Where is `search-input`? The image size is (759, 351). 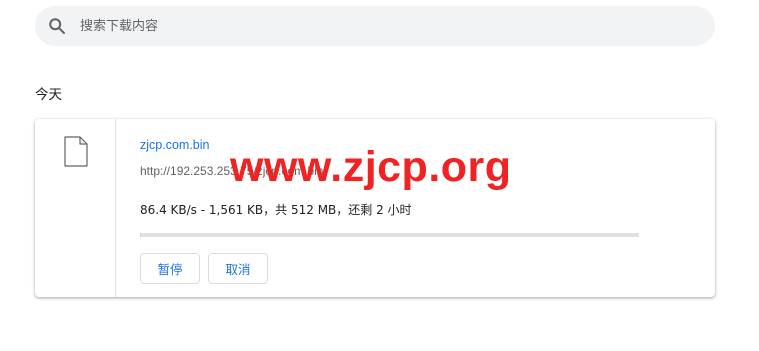
search-input is located at coordinates (380, 26).